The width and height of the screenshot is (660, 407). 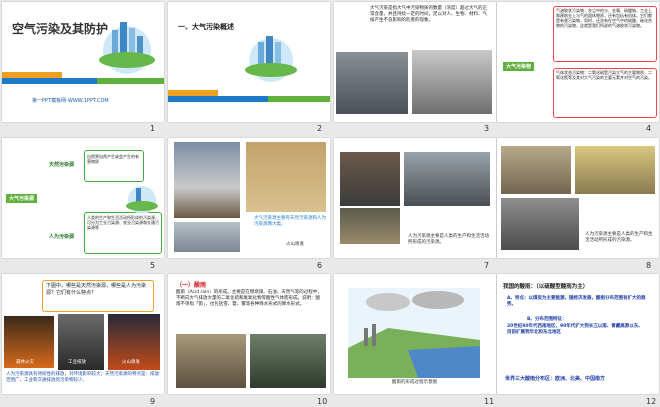 I want to click on slide-number: 7, so click(x=487, y=265).